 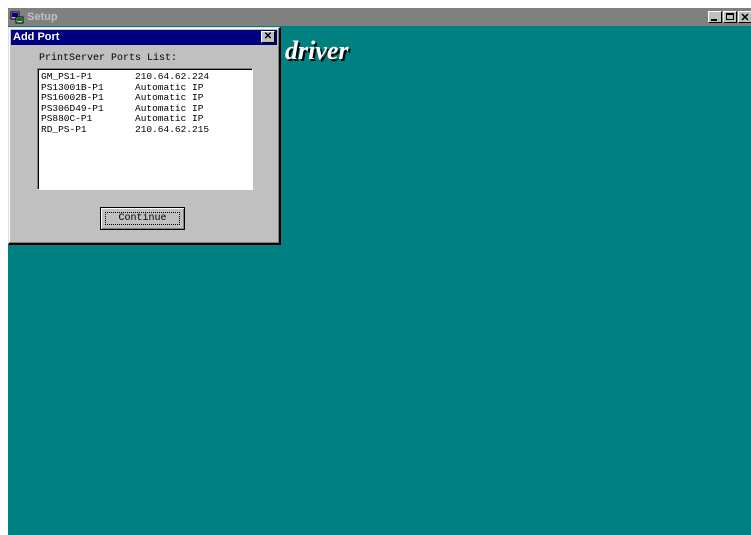 What do you see at coordinates (36, 37) in the screenshot?
I see `dialog-title: Add Port` at bounding box center [36, 37].